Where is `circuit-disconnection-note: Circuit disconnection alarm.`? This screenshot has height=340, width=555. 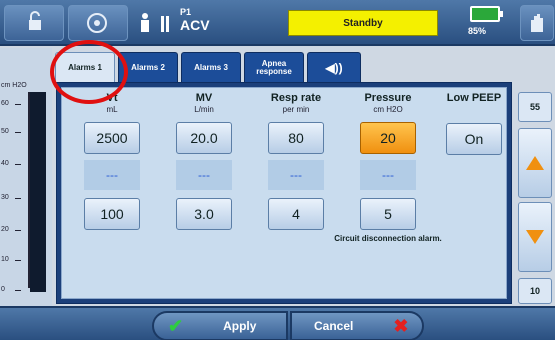
circuit-disconnection-note: Circuit disconnection alarm. is located at coordinates (388, 238).